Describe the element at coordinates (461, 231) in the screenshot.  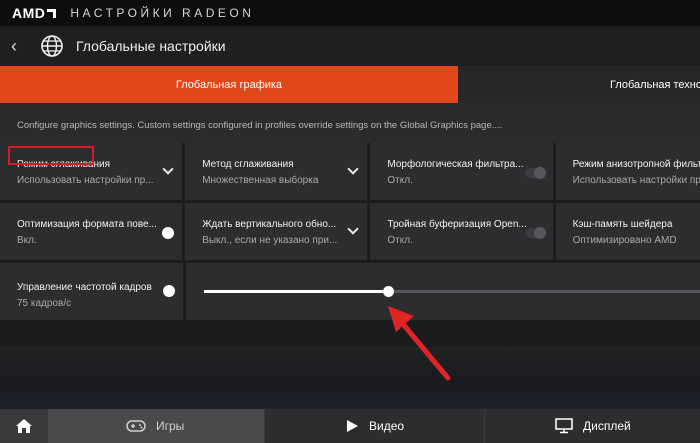
I see `setting-opengl-triple-buffering: Тройная буферизация Open... Откл.` at that location.